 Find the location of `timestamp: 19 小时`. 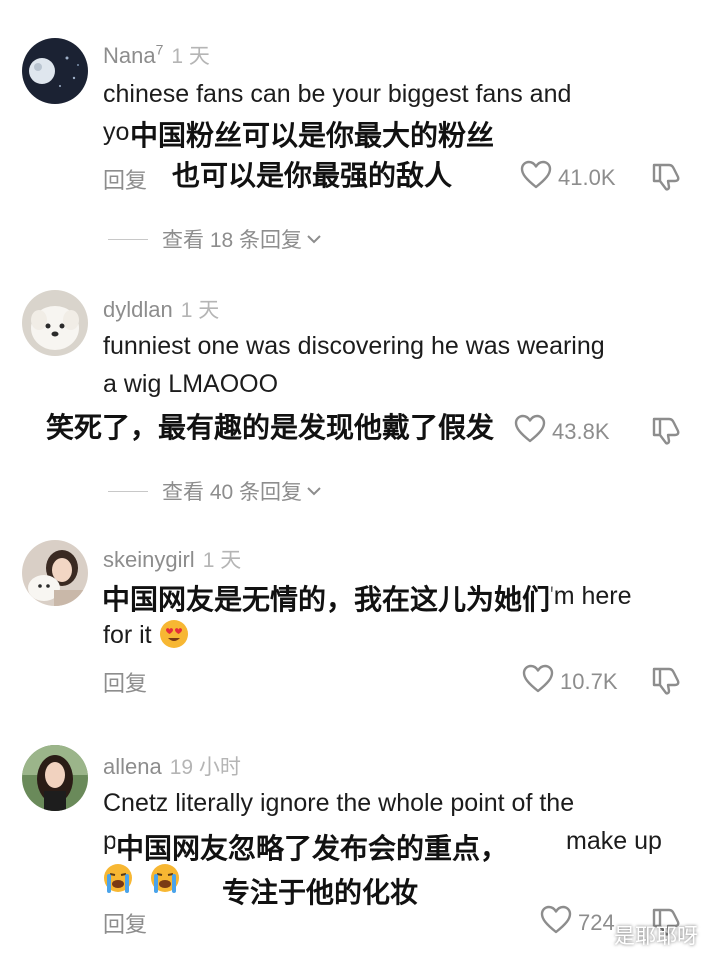

timestamp: 19 小时 is located at coordinates (205, 767).